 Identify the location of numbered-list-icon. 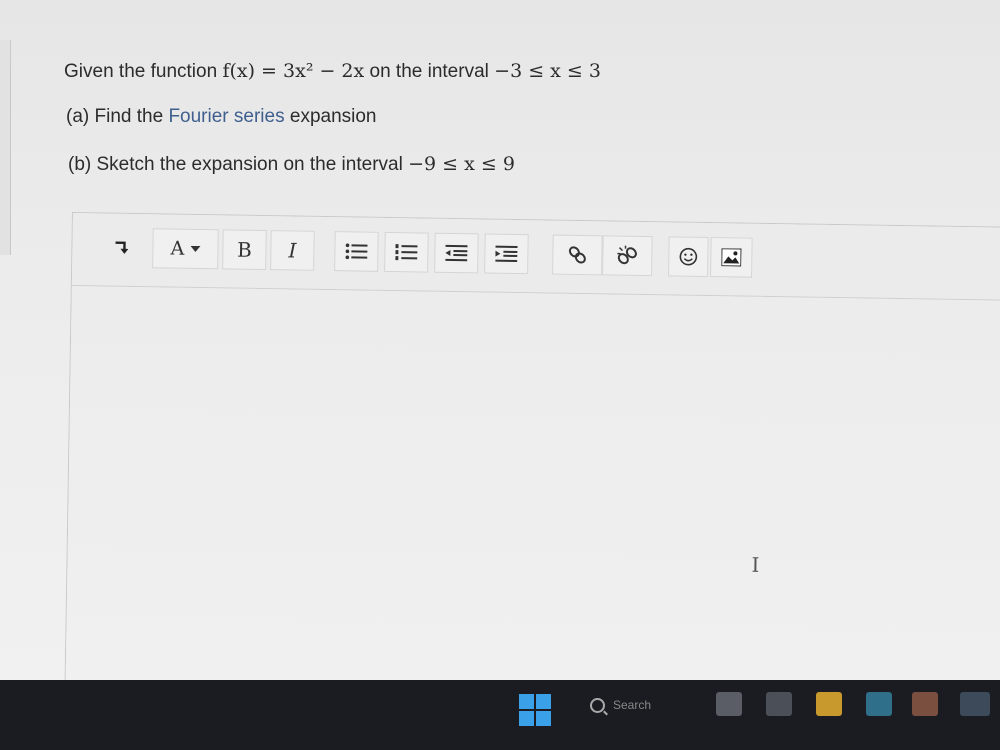
(406, 252).